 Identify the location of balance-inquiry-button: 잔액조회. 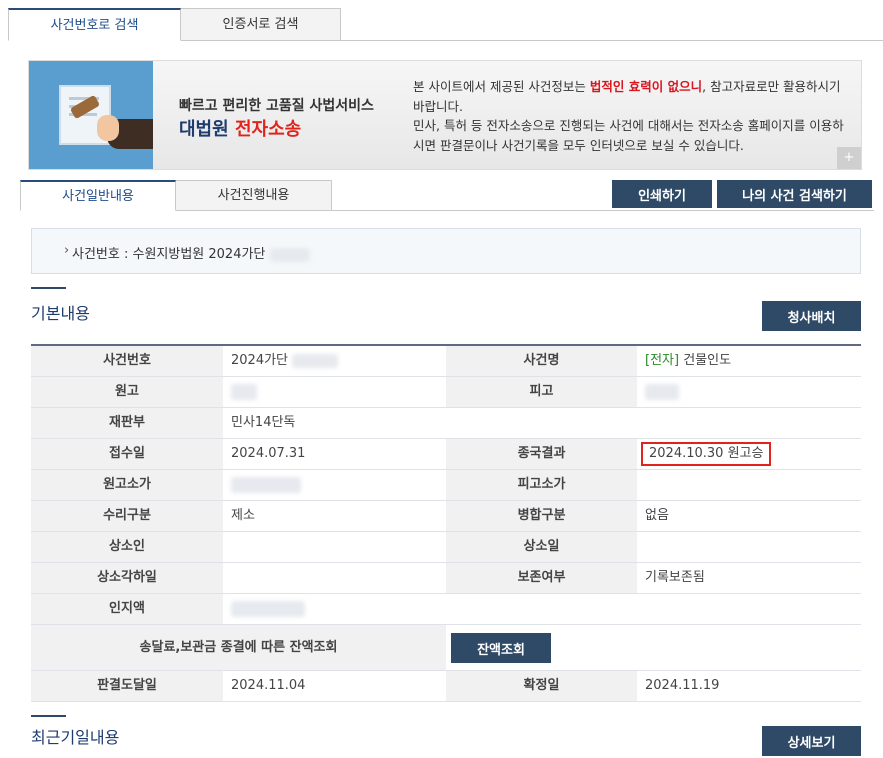
(501, 648).